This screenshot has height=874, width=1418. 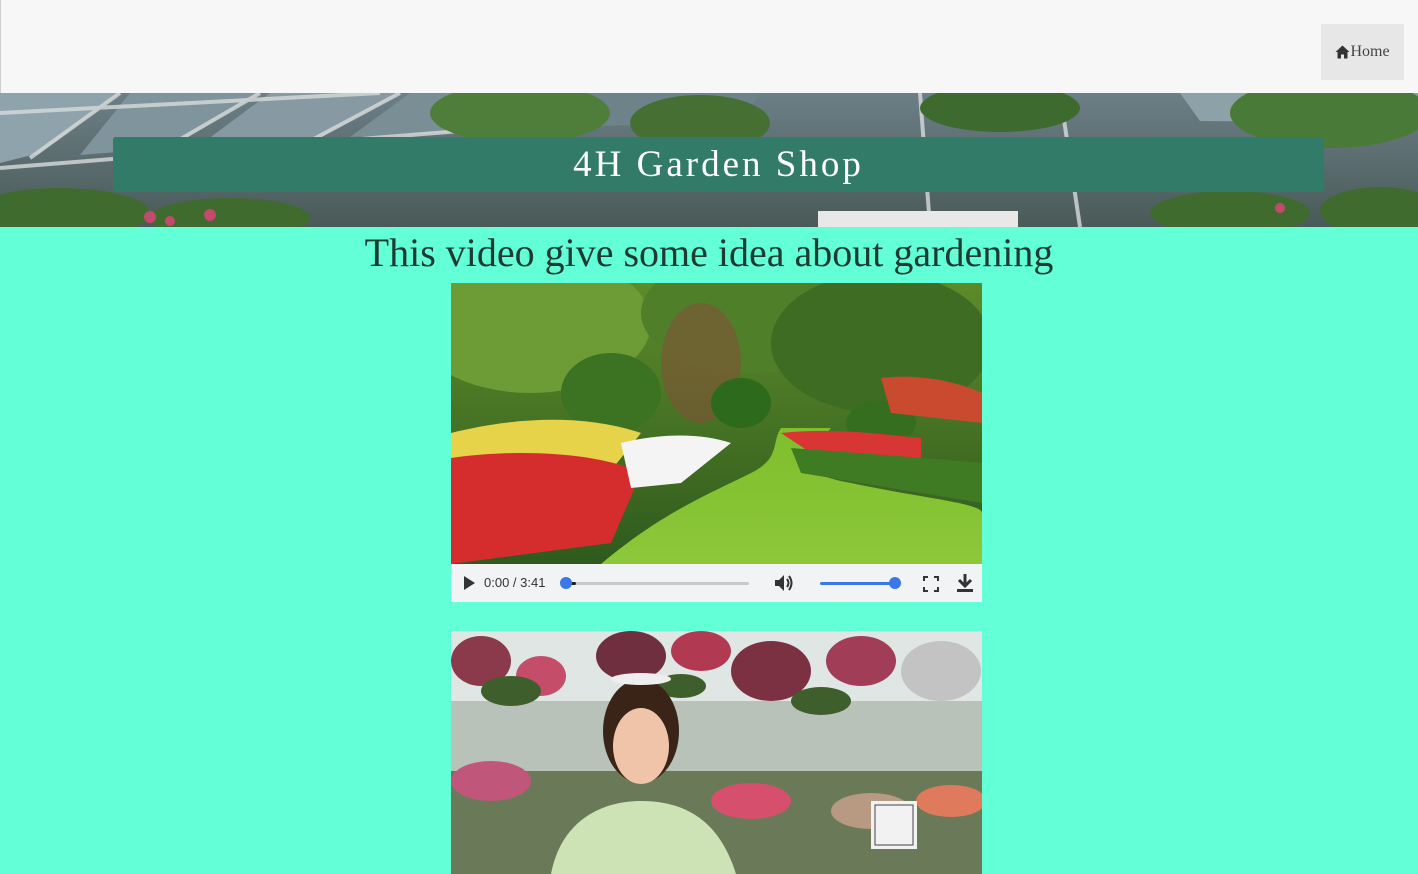 I want to click on download-icon, so click(x=965, y=583).